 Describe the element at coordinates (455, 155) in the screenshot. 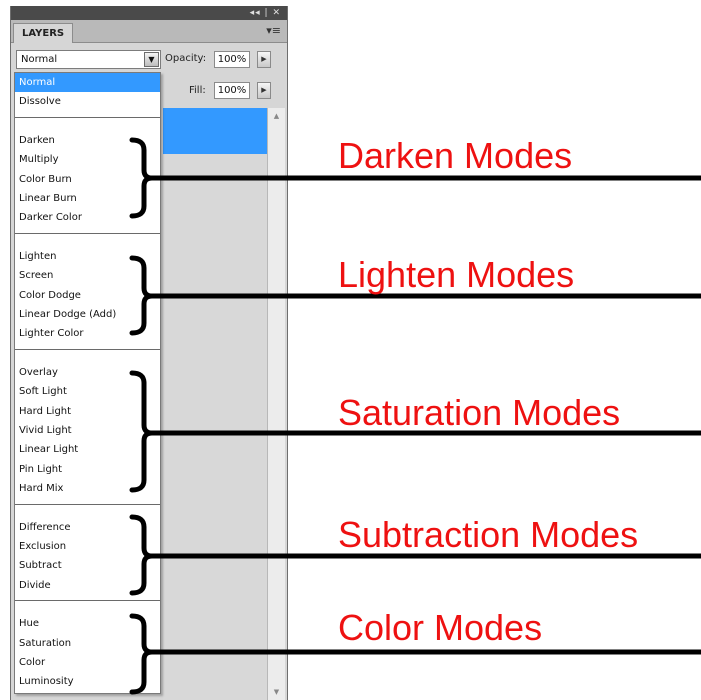

I see `annotation-darken-modes: Darken Modes` at that location.